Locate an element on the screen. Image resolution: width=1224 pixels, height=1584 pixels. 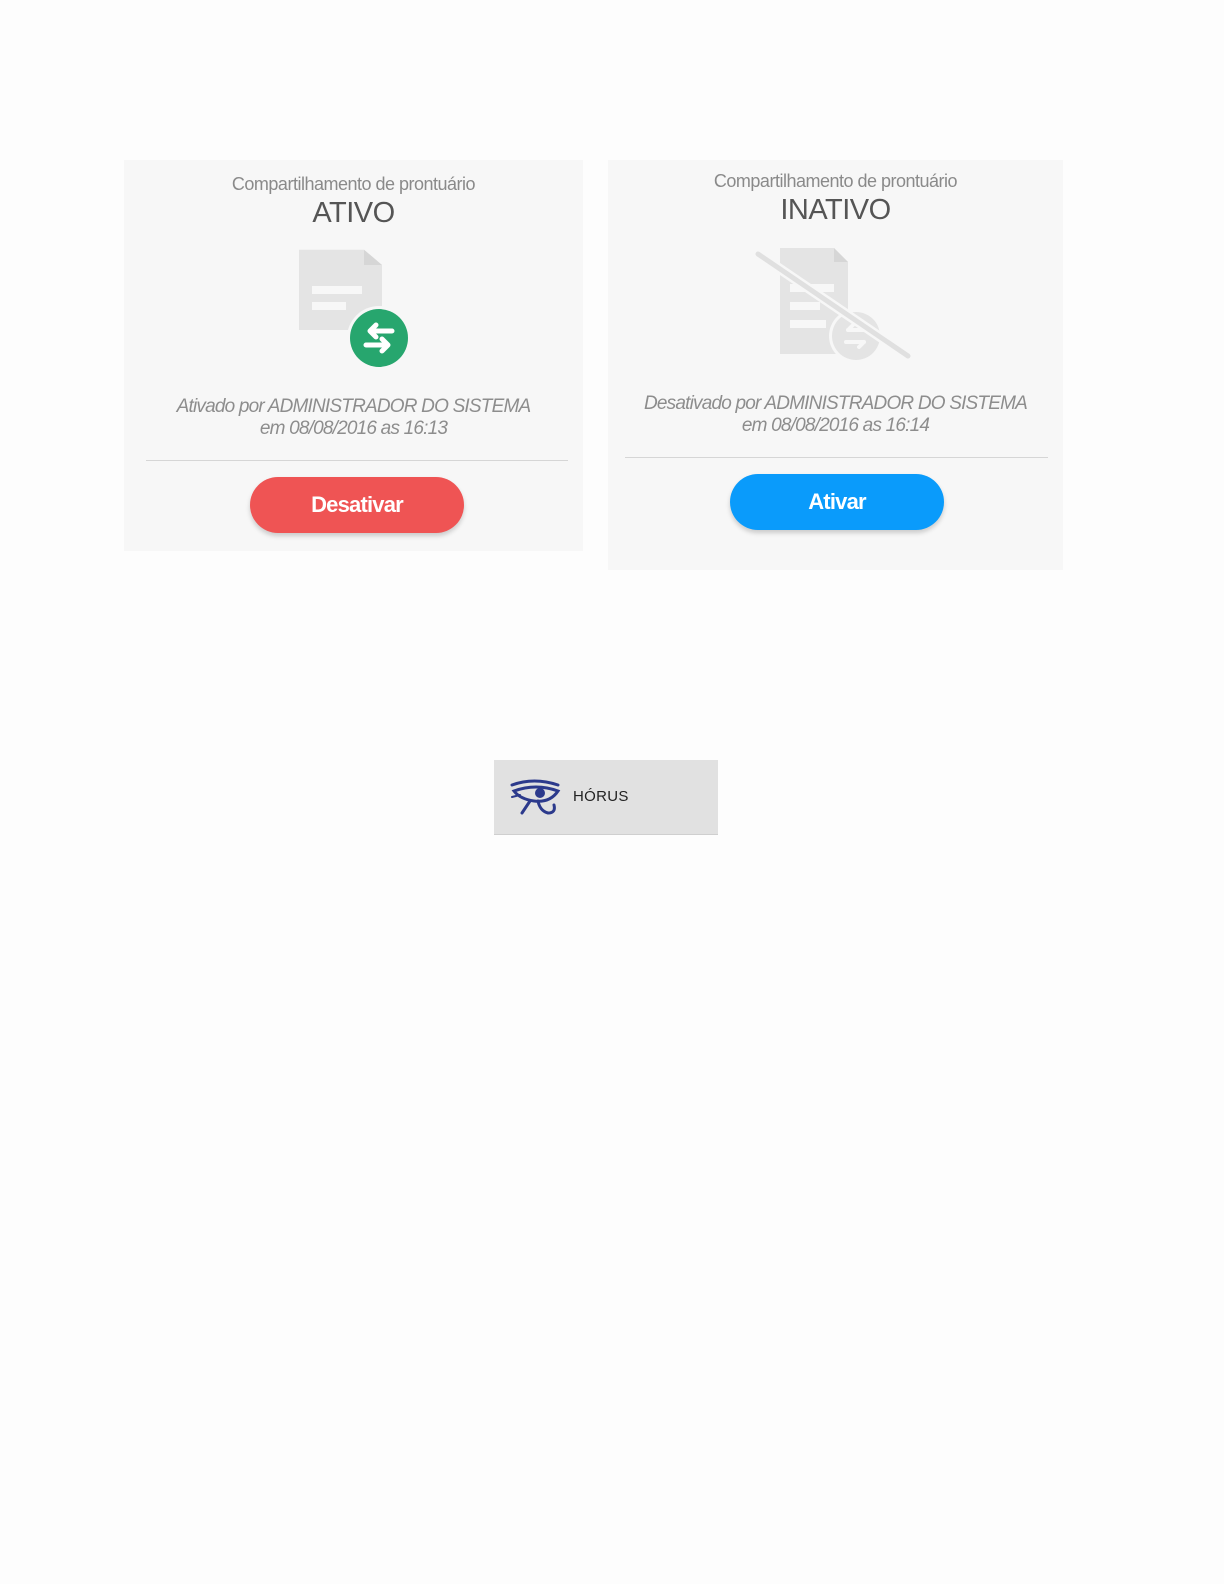
horus-logo: HÓRUS is located at coordinates (606, 797).